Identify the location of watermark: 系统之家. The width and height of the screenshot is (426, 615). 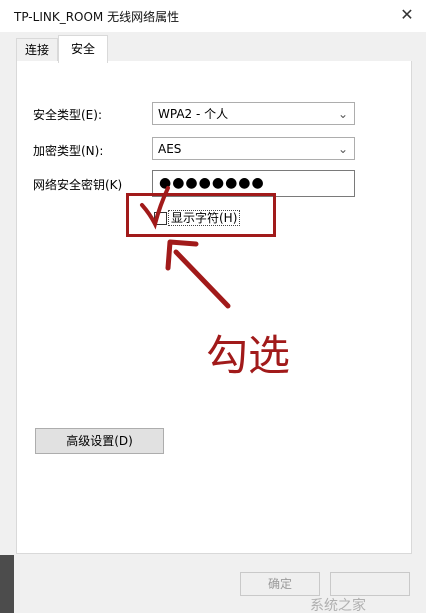
(338, 606).